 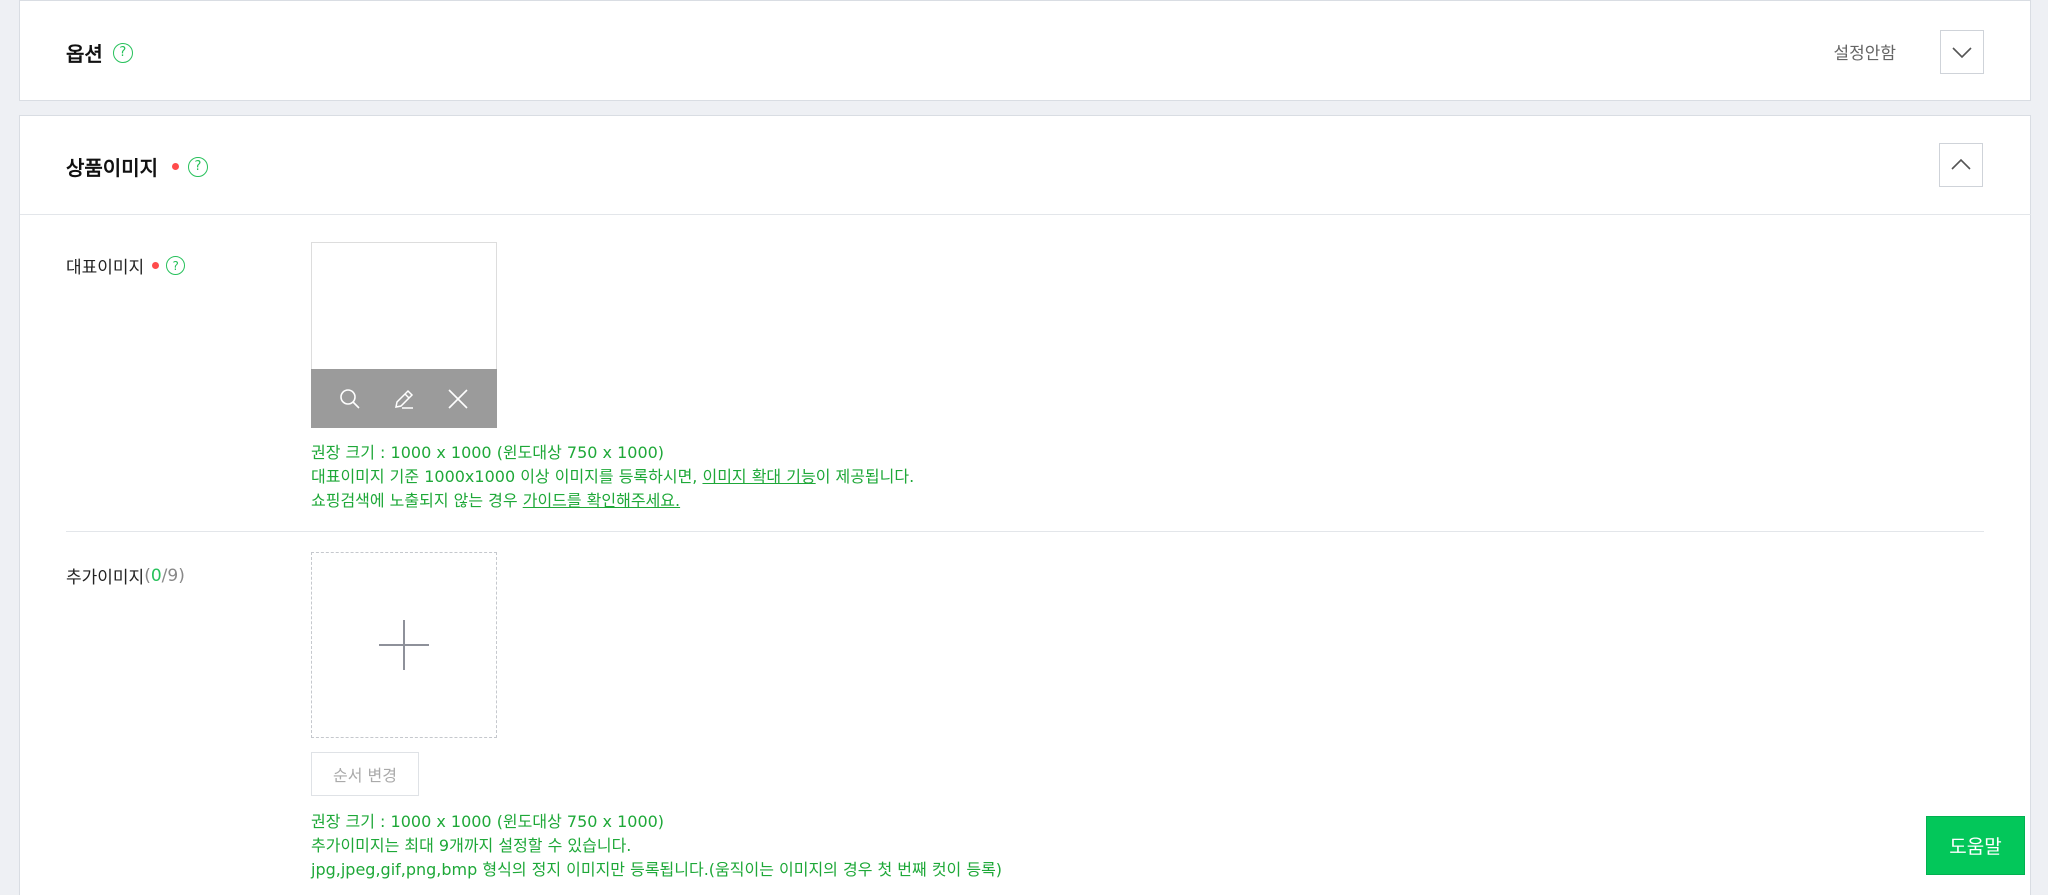 I want to click on additional-image-label-text: 추가이미지, so click(x=105, y=578).